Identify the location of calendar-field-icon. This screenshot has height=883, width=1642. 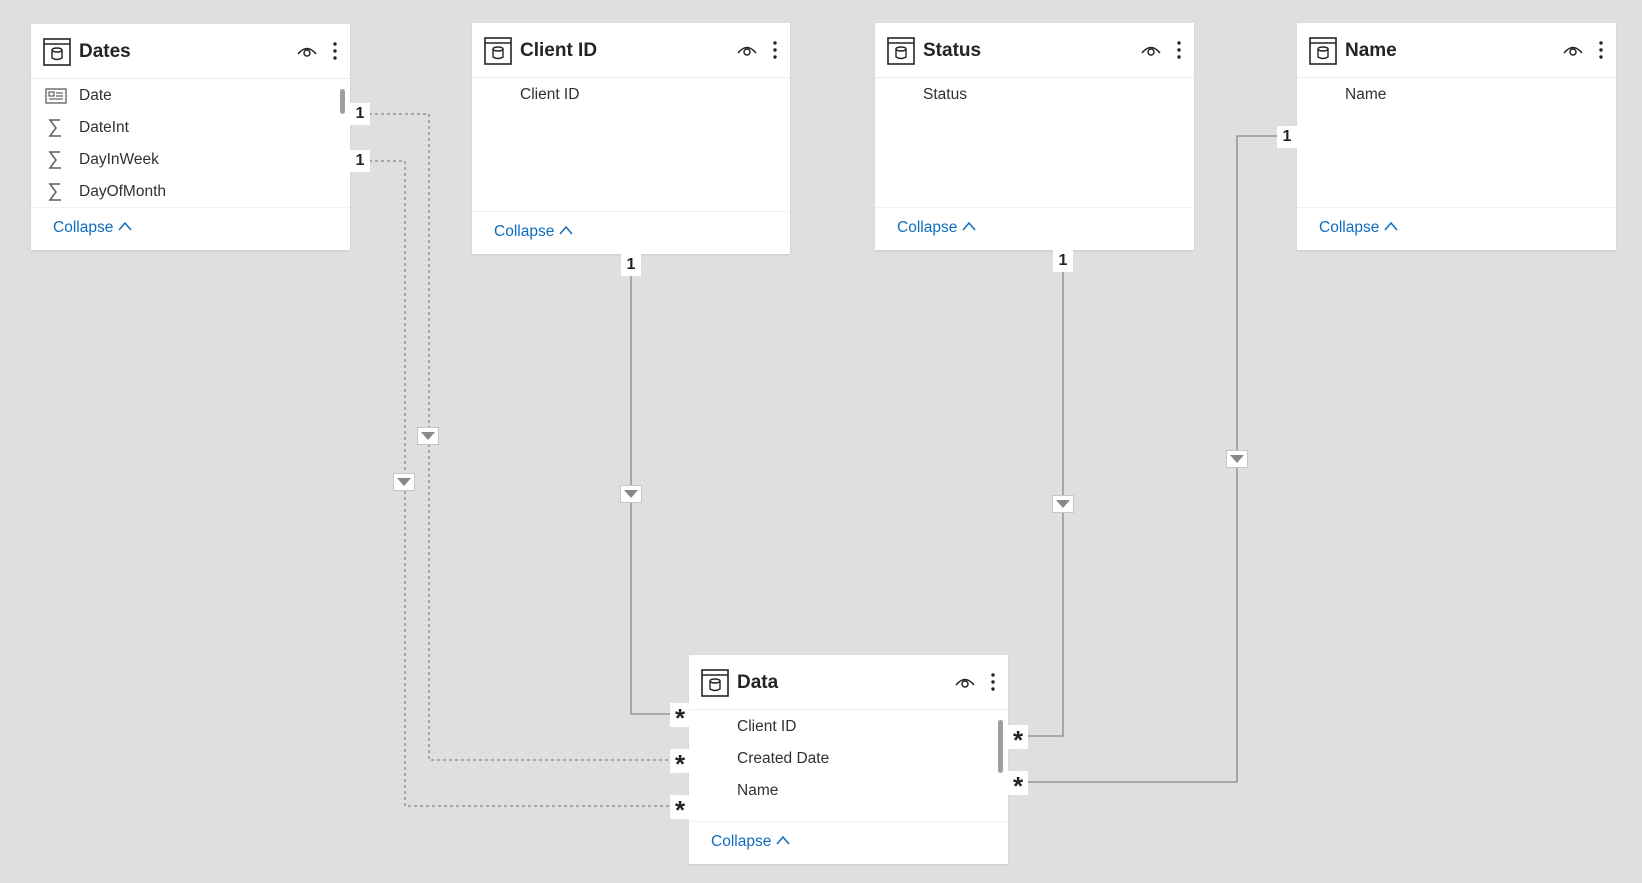
(56, 96).